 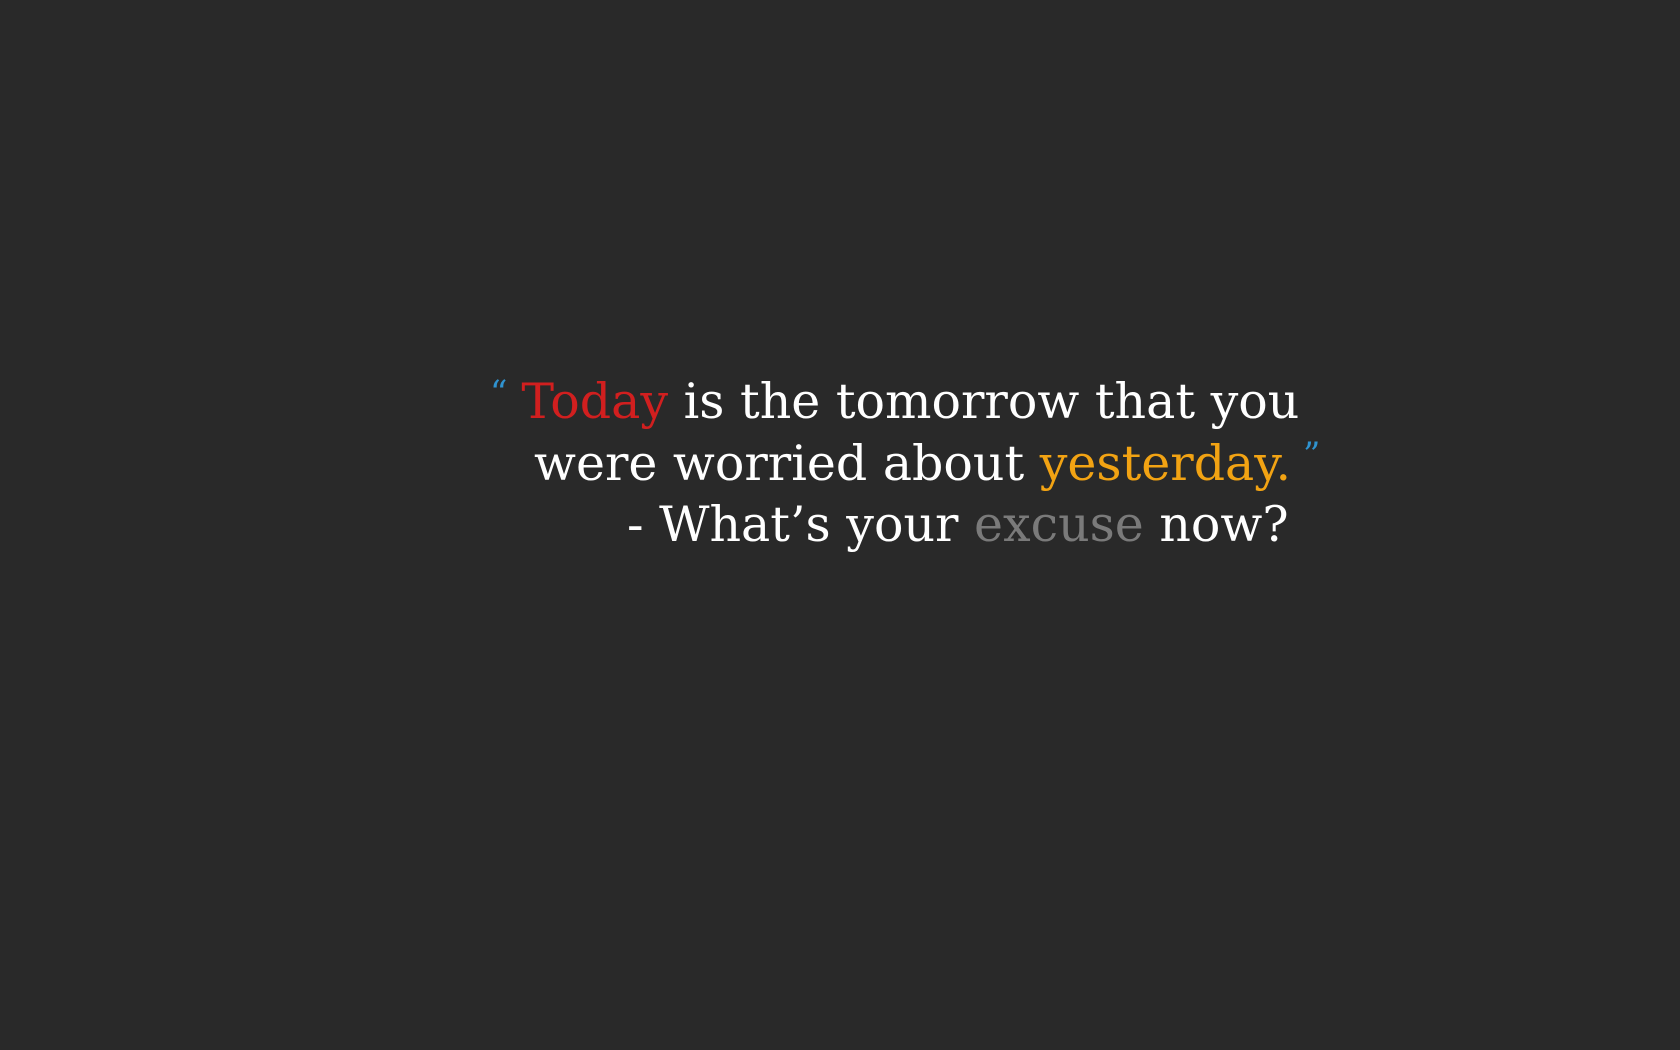 What do you see at coordinates (1312, 455) in the screenshot?
I see `close-quote-mark: ”` at bounding box center [1312, 455].